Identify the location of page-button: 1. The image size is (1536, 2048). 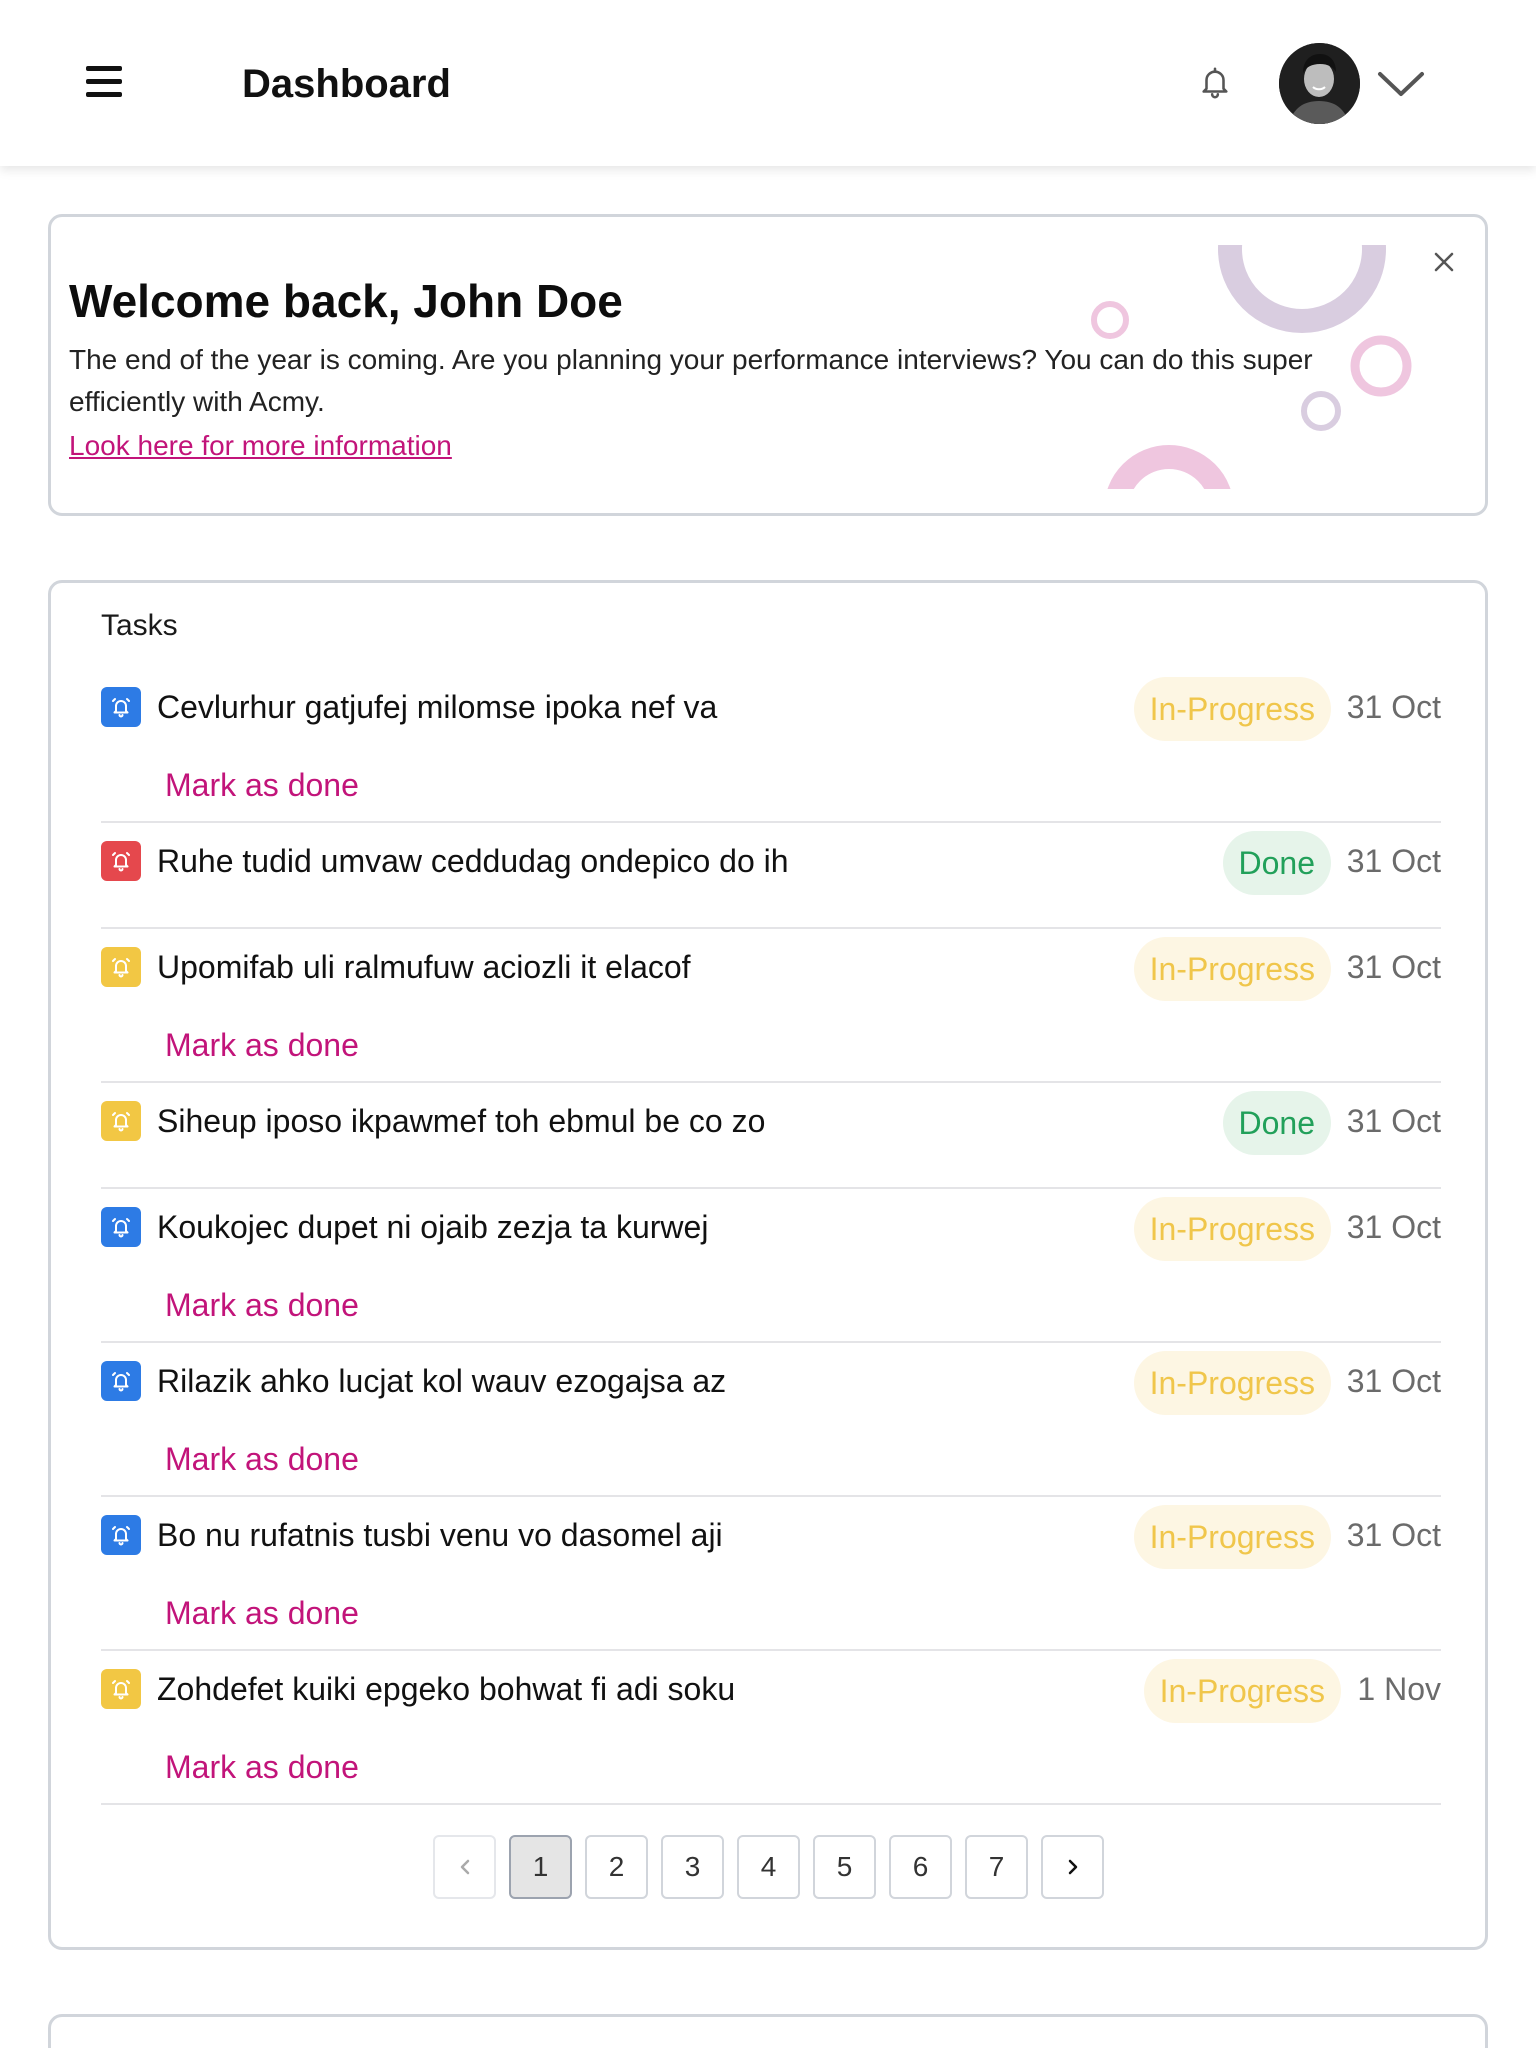
(540, 1867).